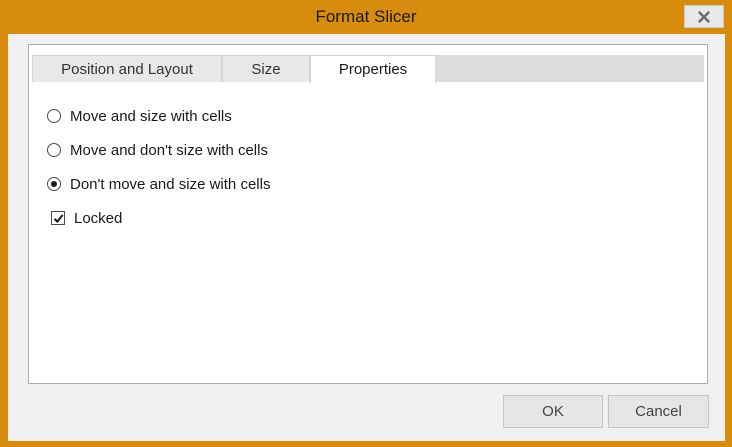  Describe the element at coordinates (98, 218) in the screenshot. I see `locked-label: Locked` at that location.